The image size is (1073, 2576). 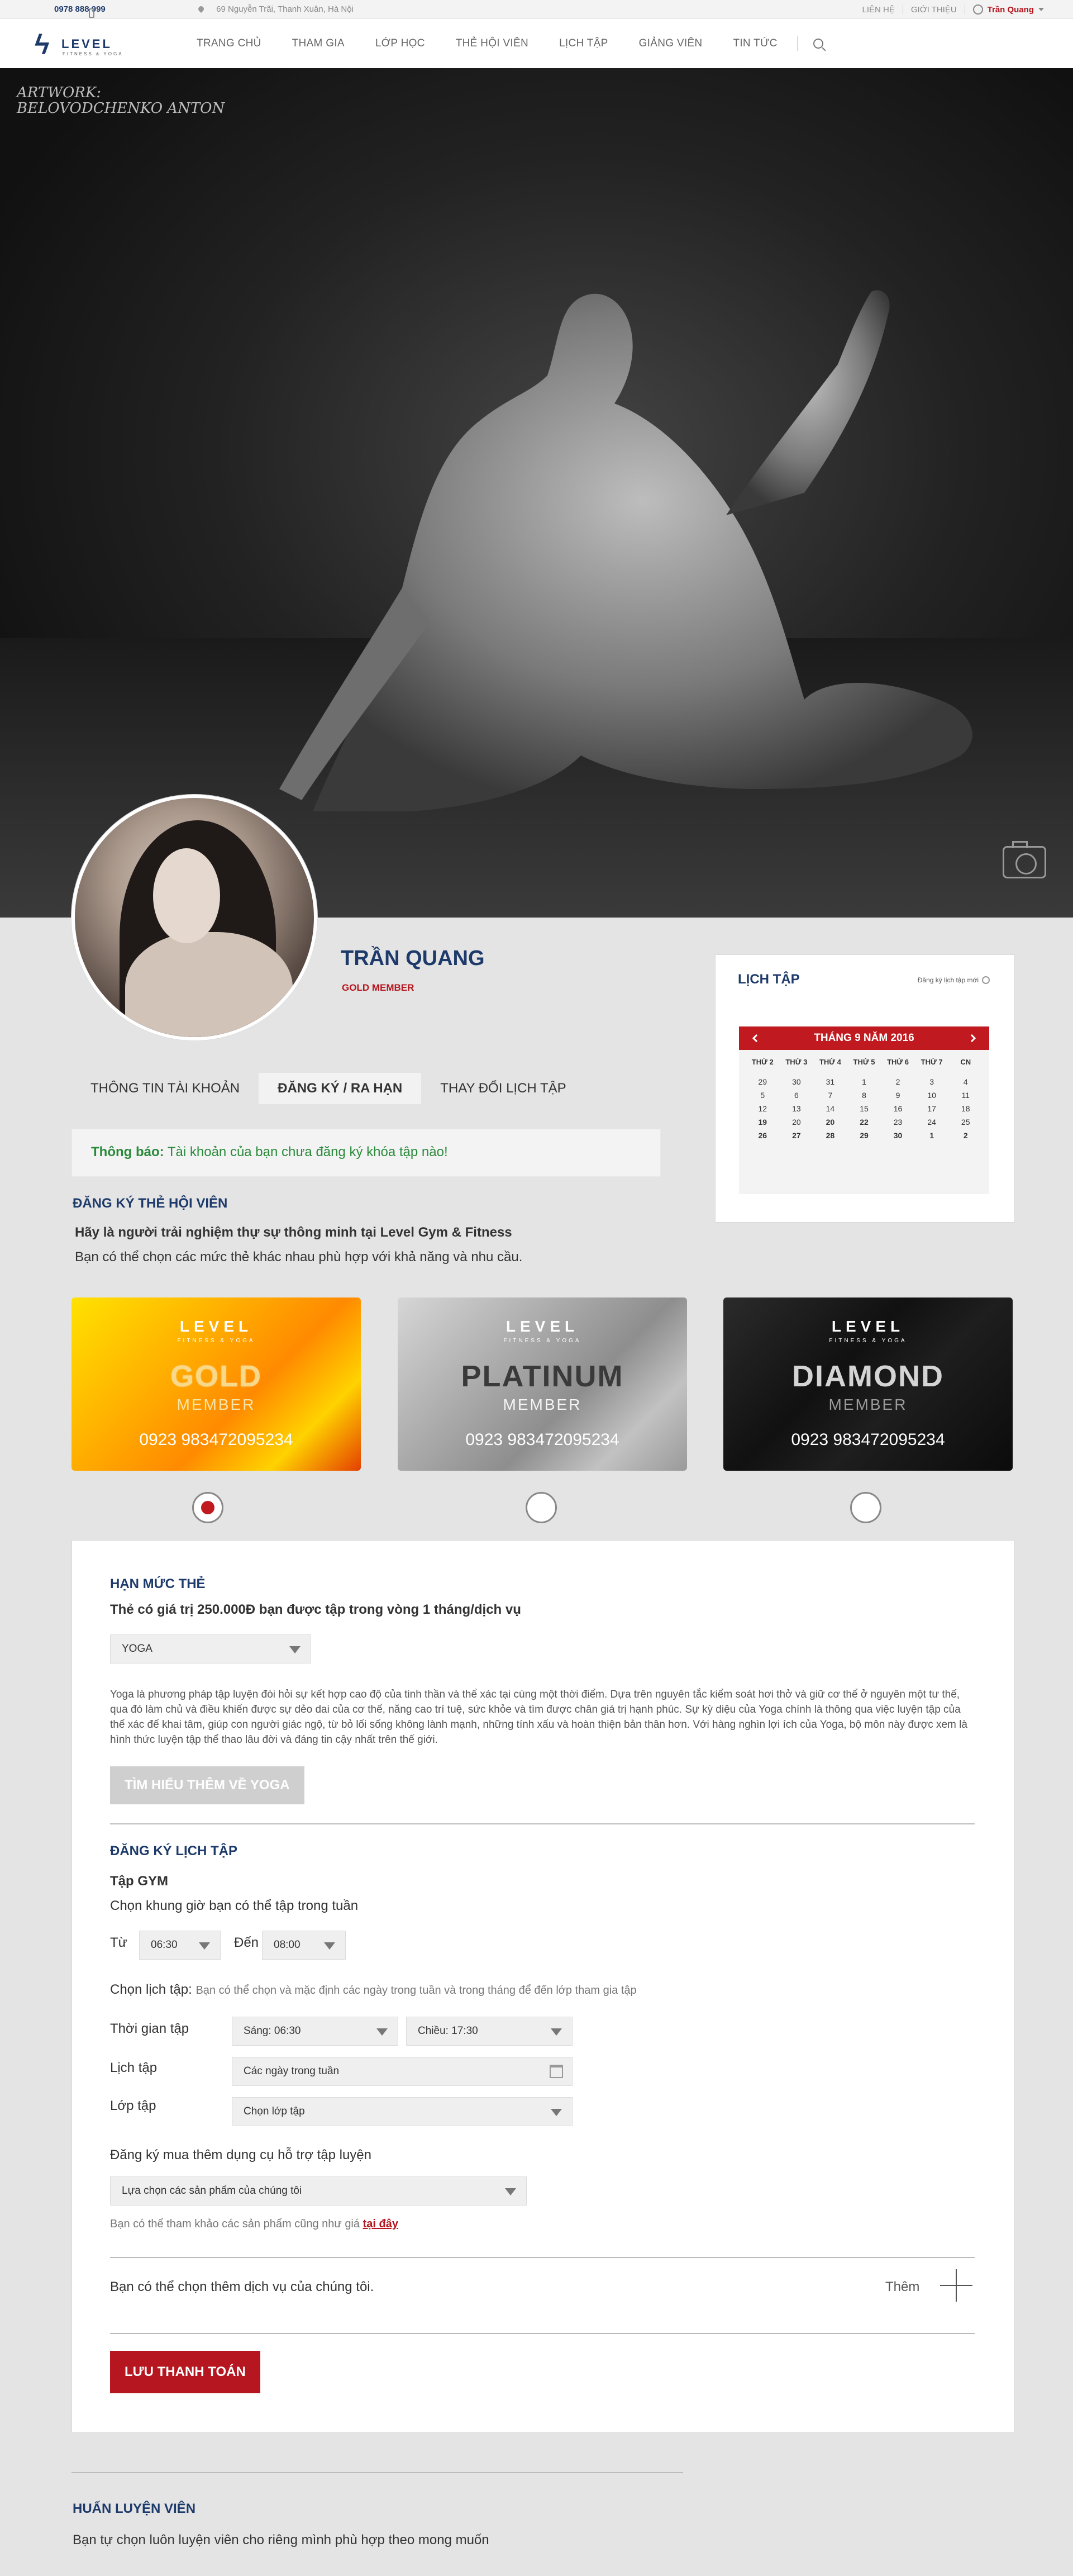 I want to click on time-pm-value: Chiều: 17:30, so click(x=448, y=2031).